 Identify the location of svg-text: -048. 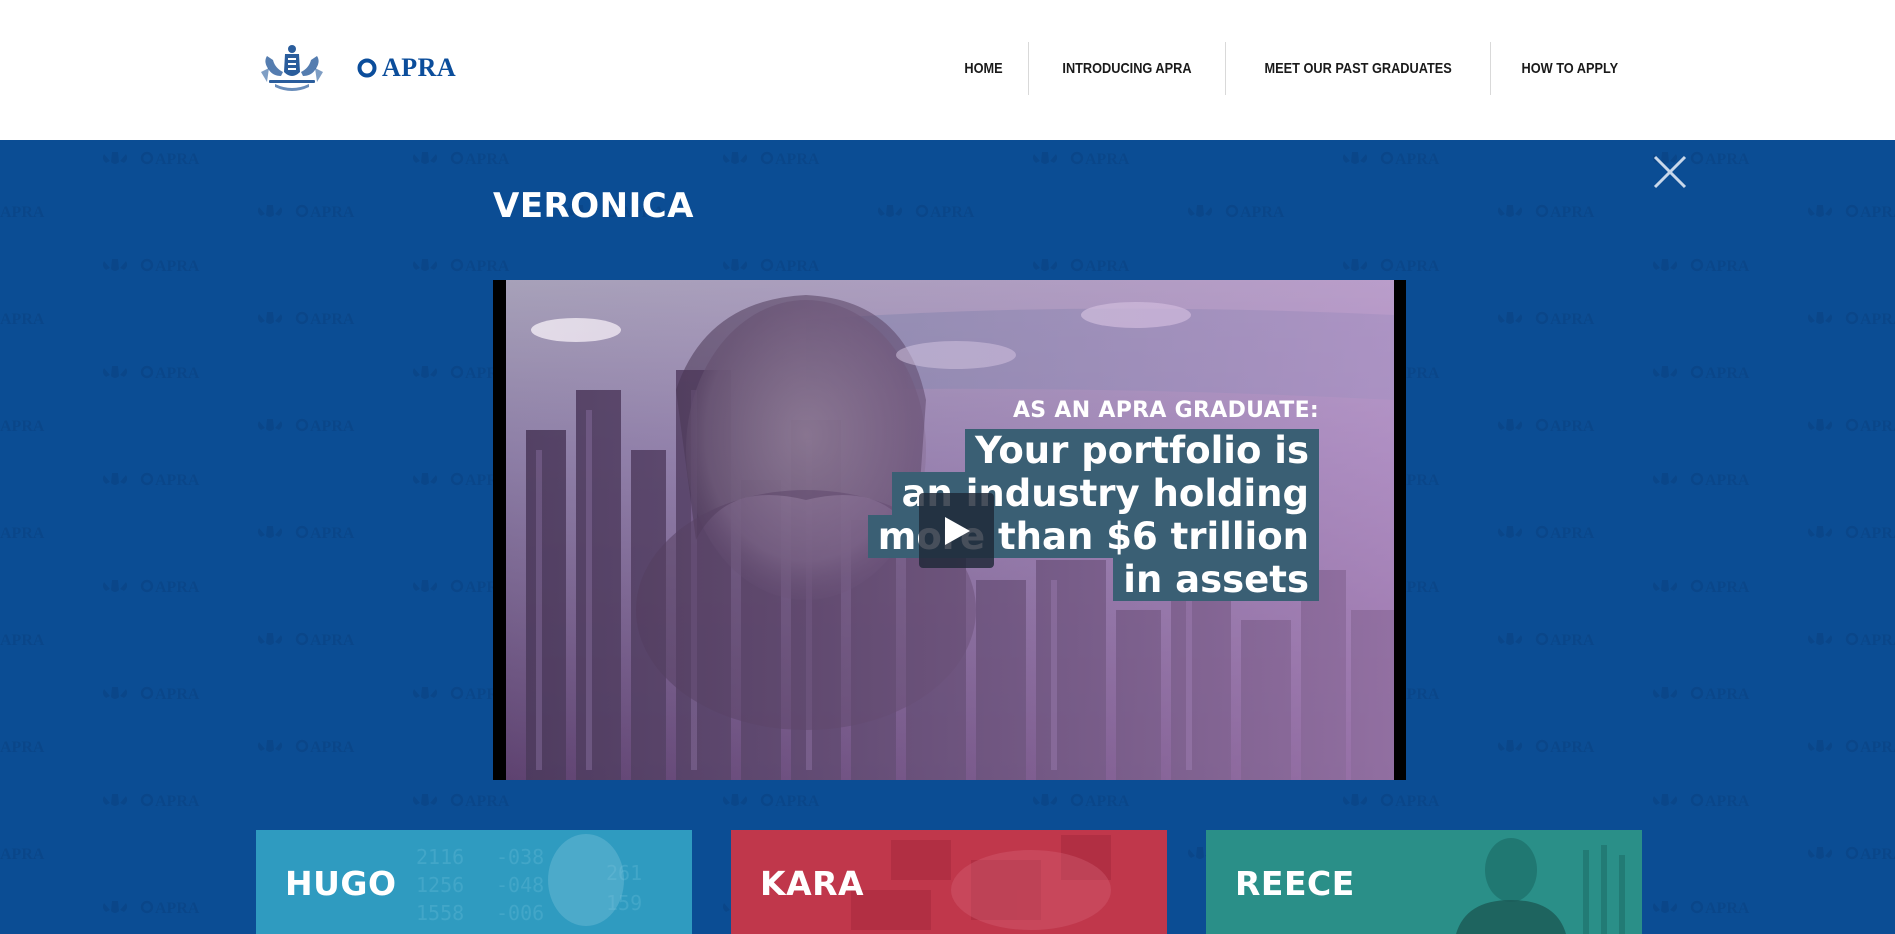
(520, 885).